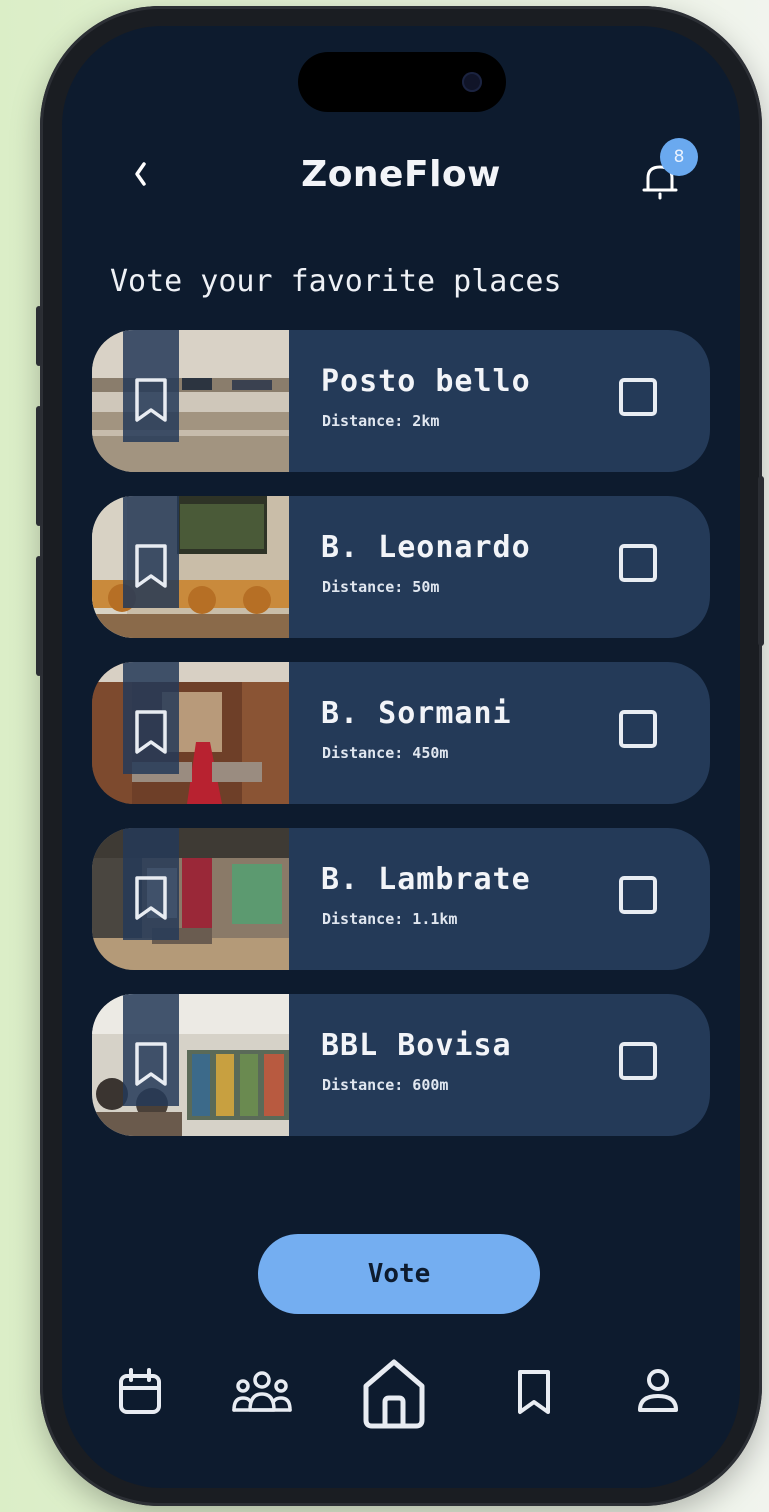 The image size is (769, 1512). I want to click on nav-groups, so click(262, 1394).